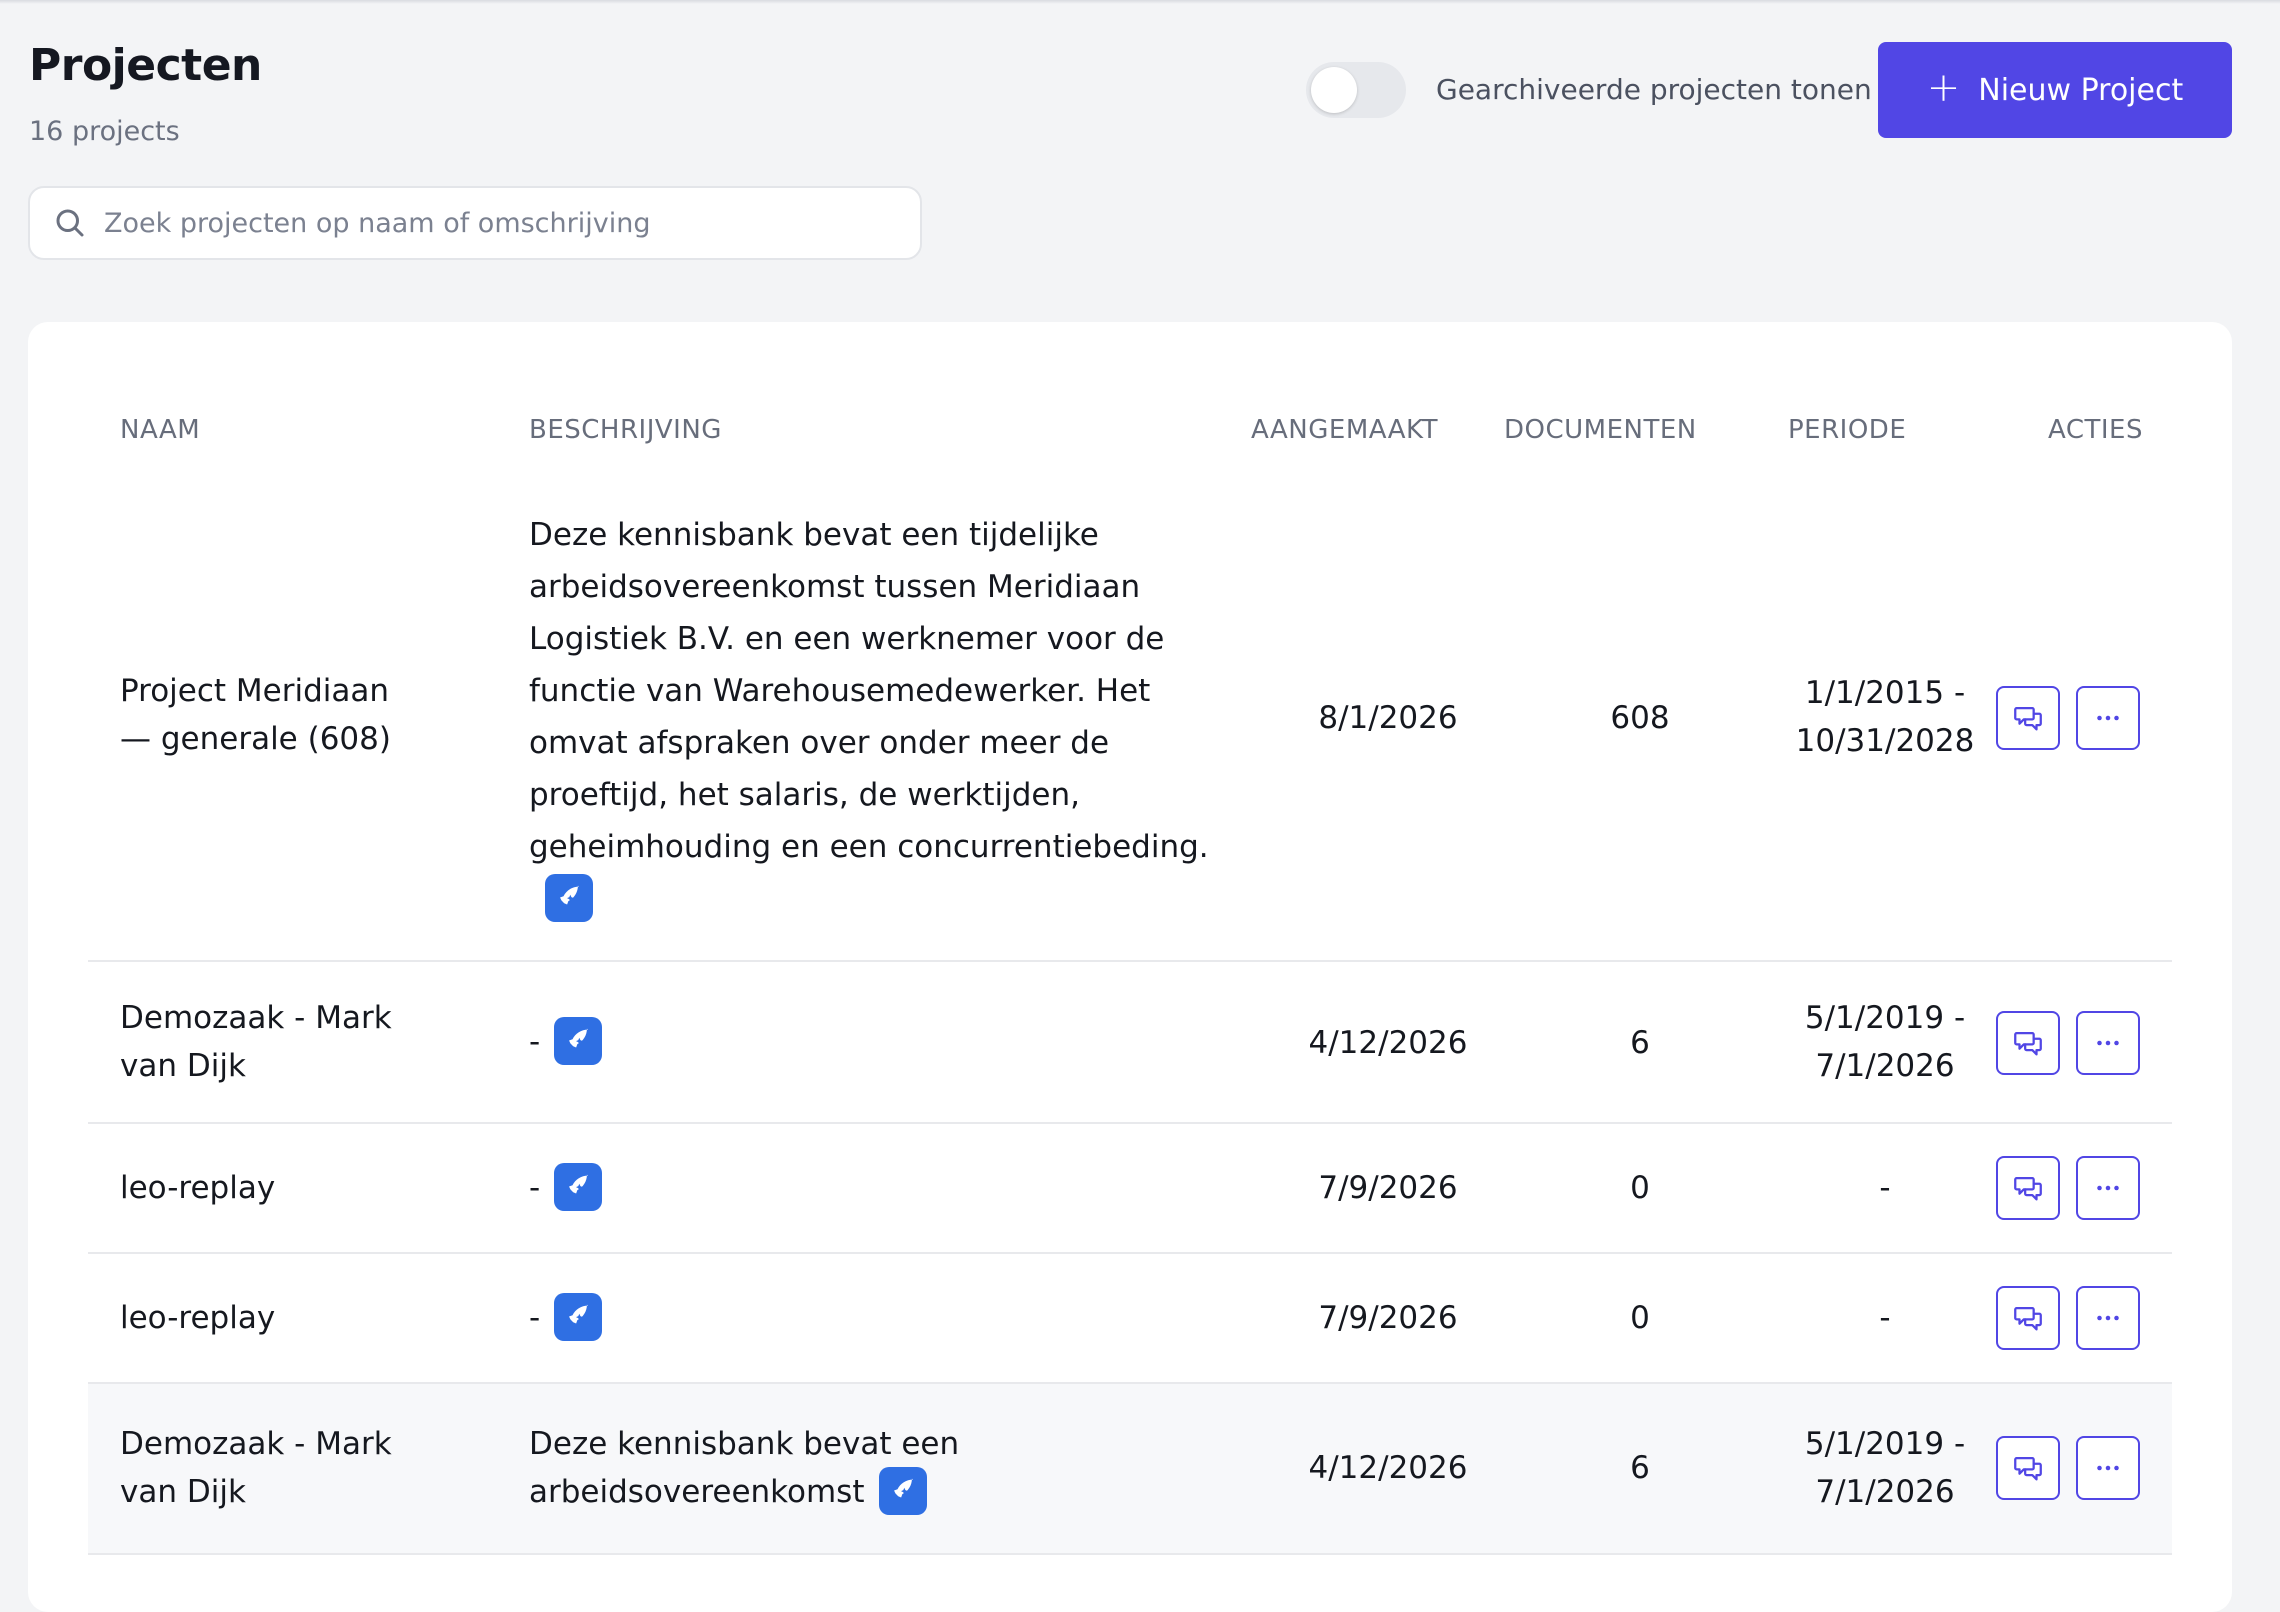  What do you see at coordinates (1388, 718) in the screenshot?
I see `created-date: 8/1/2026` at bounding box center [1388, 718].